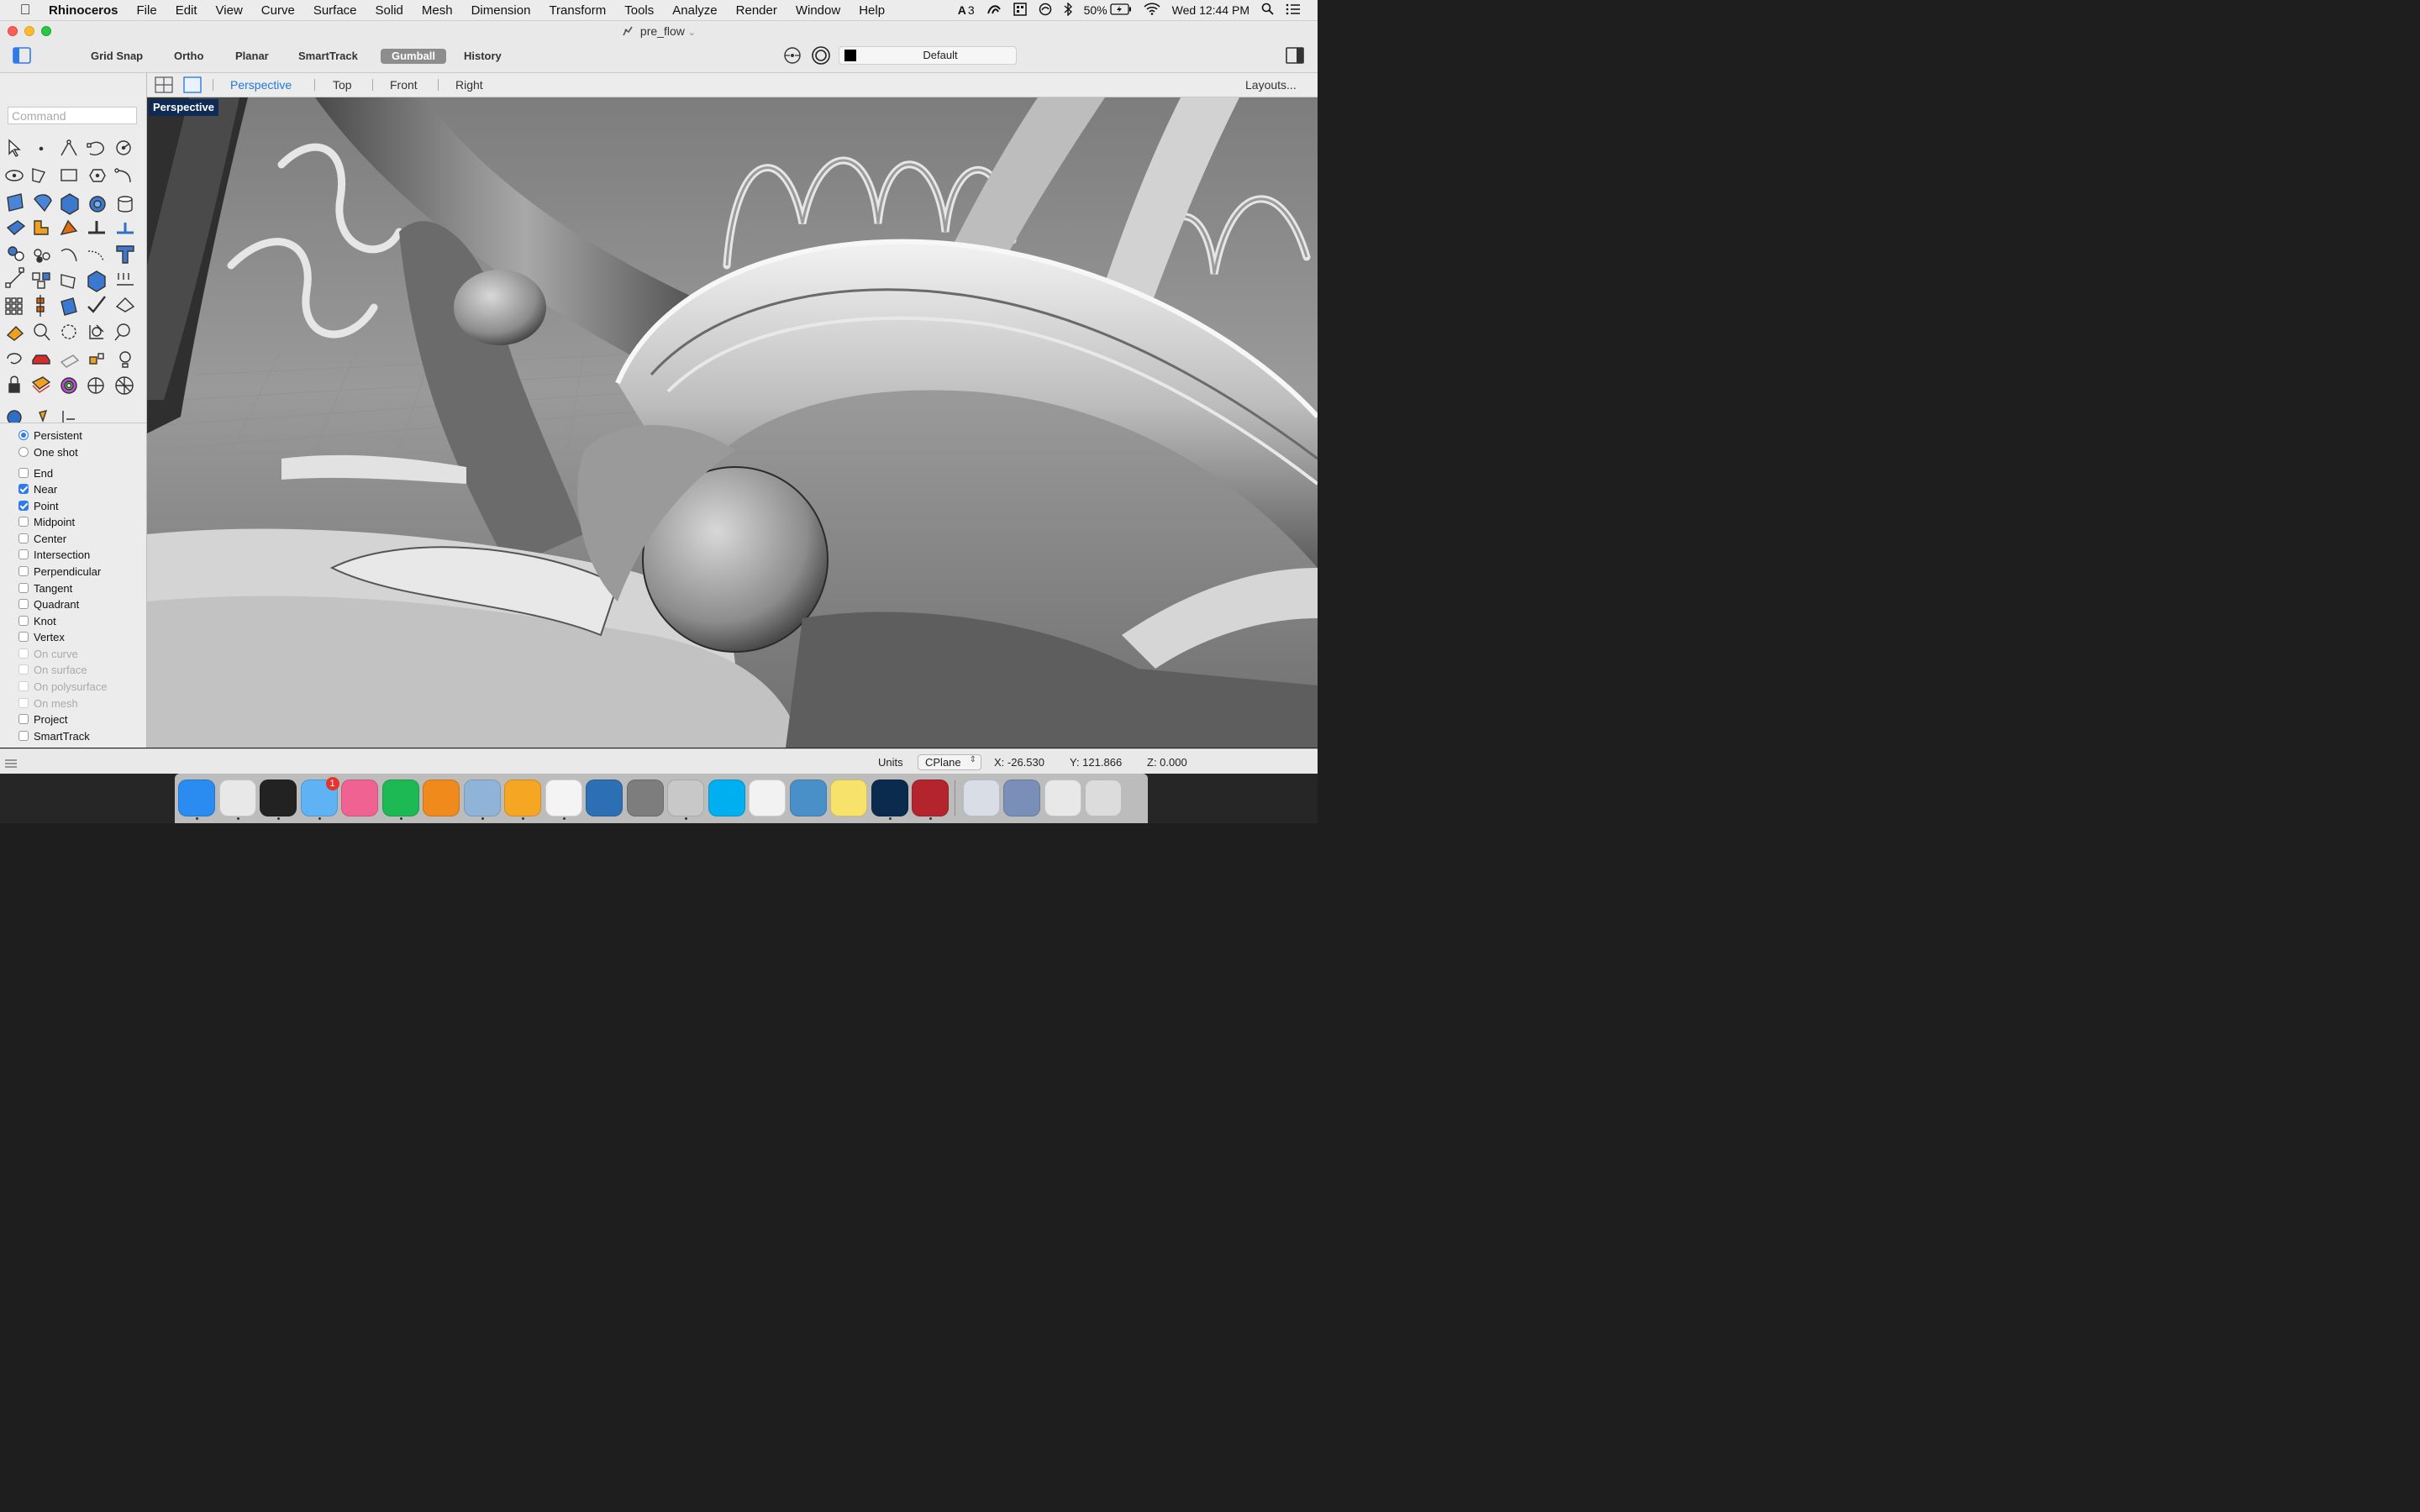  Describe the element at coordinates (404, 85) in the screenshot. I see `tab-front: Front` at that location.